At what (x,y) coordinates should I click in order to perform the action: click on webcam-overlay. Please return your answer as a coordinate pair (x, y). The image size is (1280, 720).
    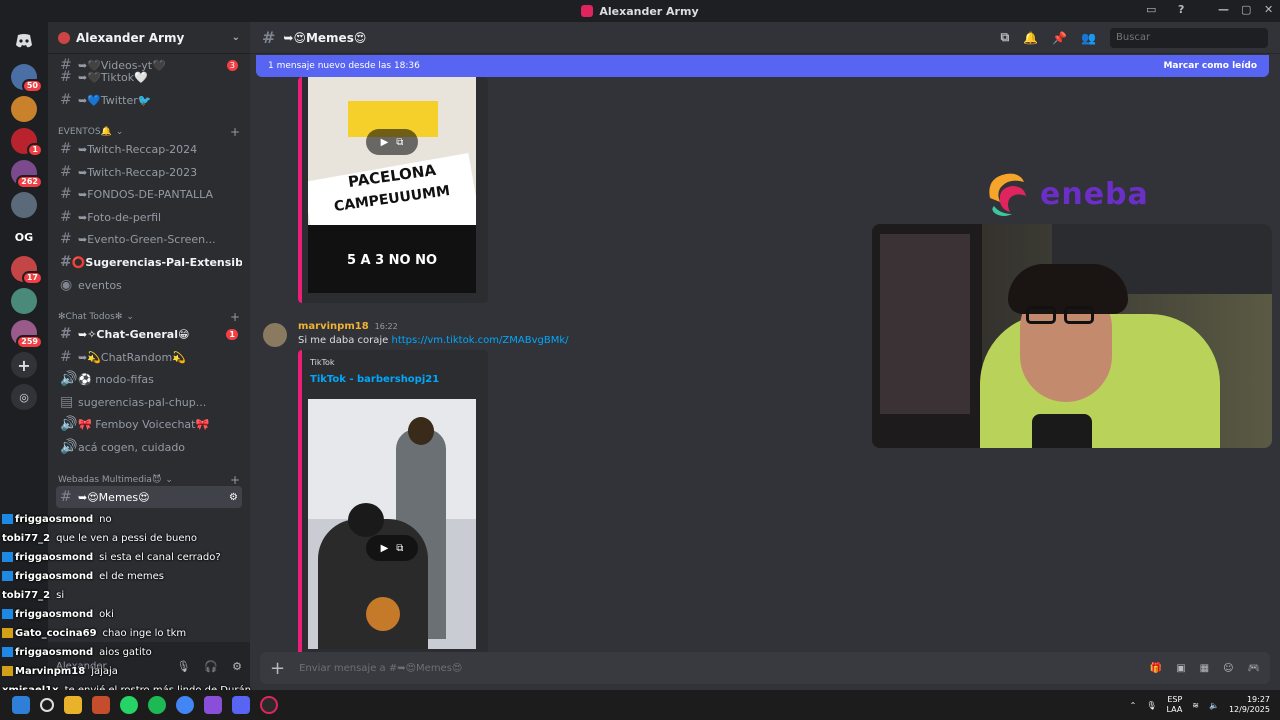
    Looking at the image, I should click on (1072, 336).